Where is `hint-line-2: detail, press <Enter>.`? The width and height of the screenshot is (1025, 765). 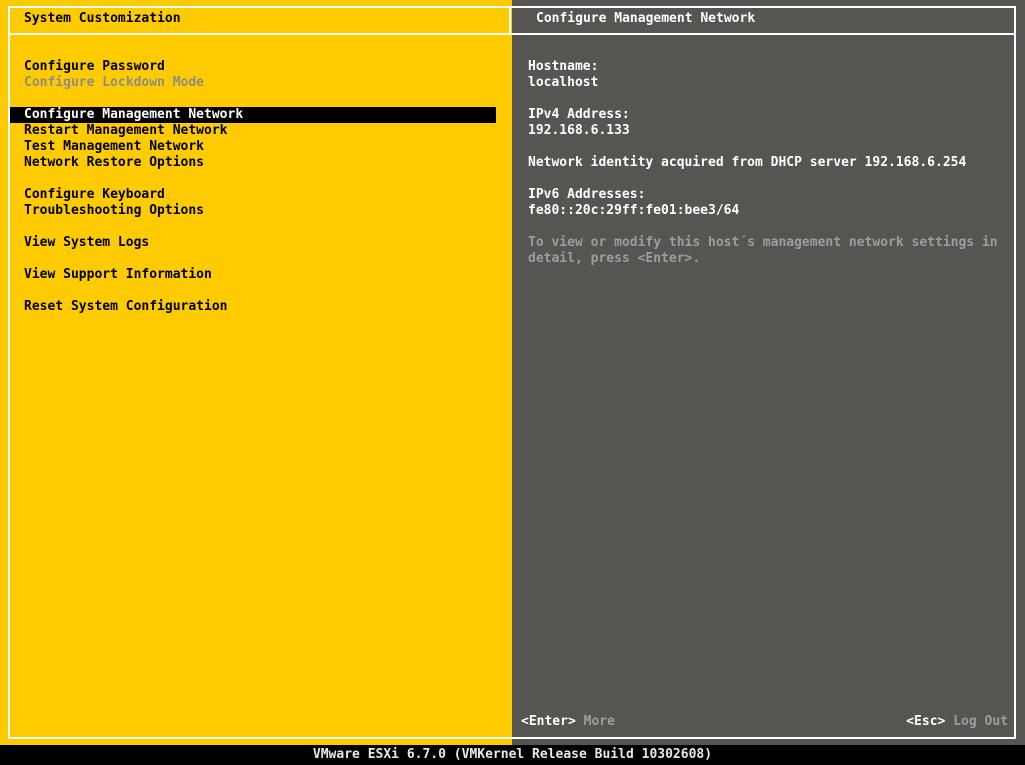
hint-line-2: detail, press <Enter>. is located at coordinates (614, 258).